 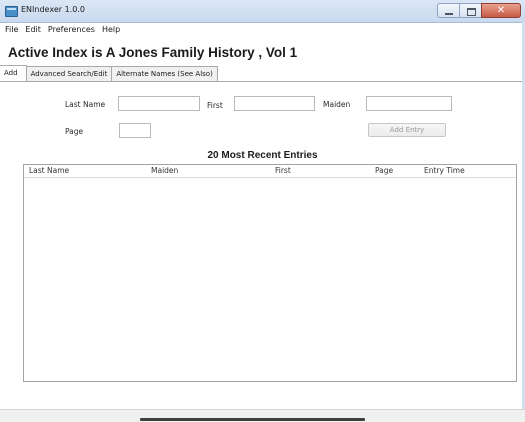 What do you see at coordinates (384, 170) in the screenshot?
I see `column-page: Page` at bounding box center [384, 170].